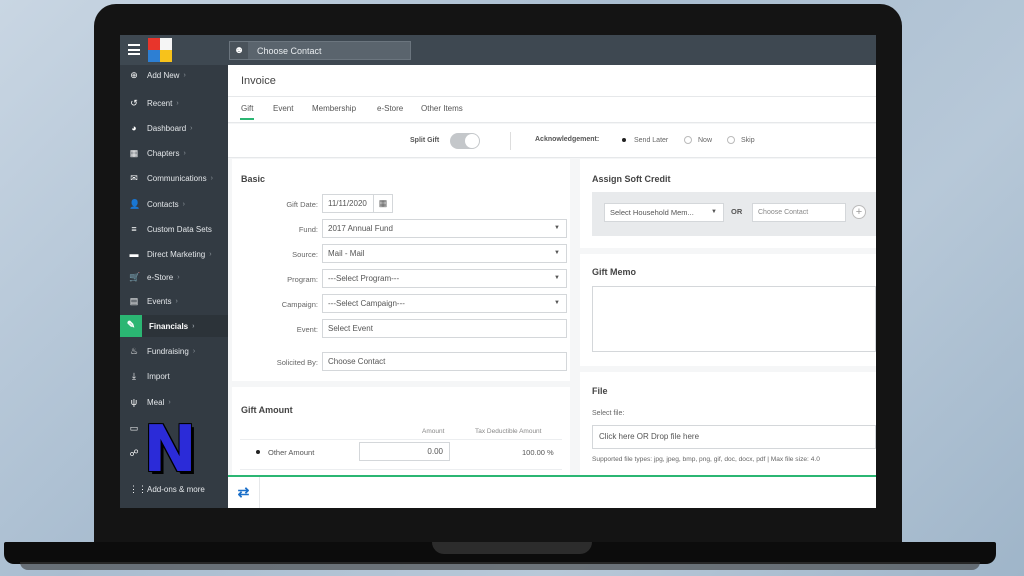  What do you see at coordinates (267, 410) in the screenshot?
I see `gift-amount-section-title: Gift Amount` at bounding box center [267, 410].